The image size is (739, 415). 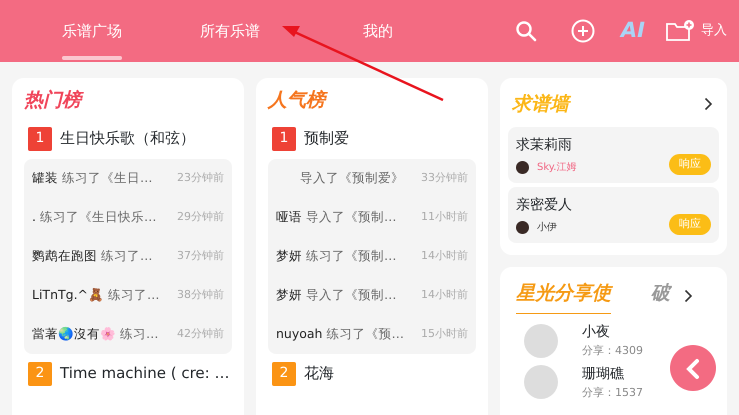 I want to click on song-title: 花海, so click(x=319, y=373).